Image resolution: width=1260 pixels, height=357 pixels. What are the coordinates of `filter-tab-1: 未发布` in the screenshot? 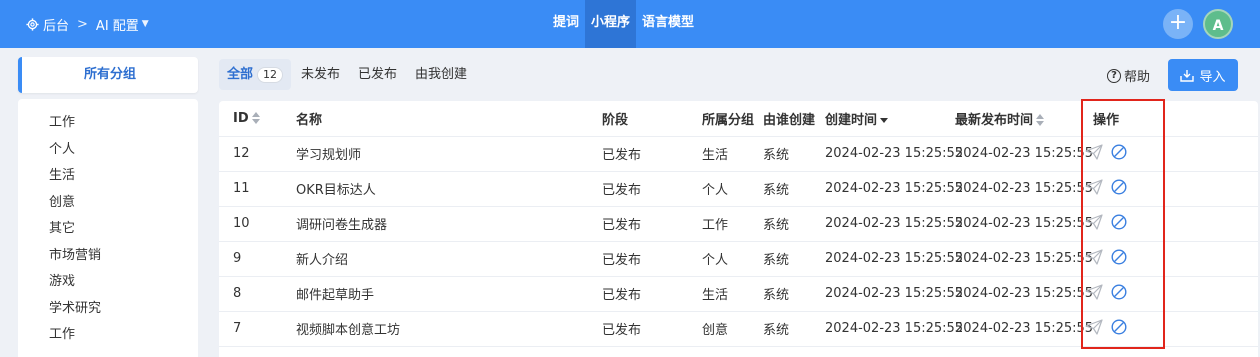 It's located at (320, 74).